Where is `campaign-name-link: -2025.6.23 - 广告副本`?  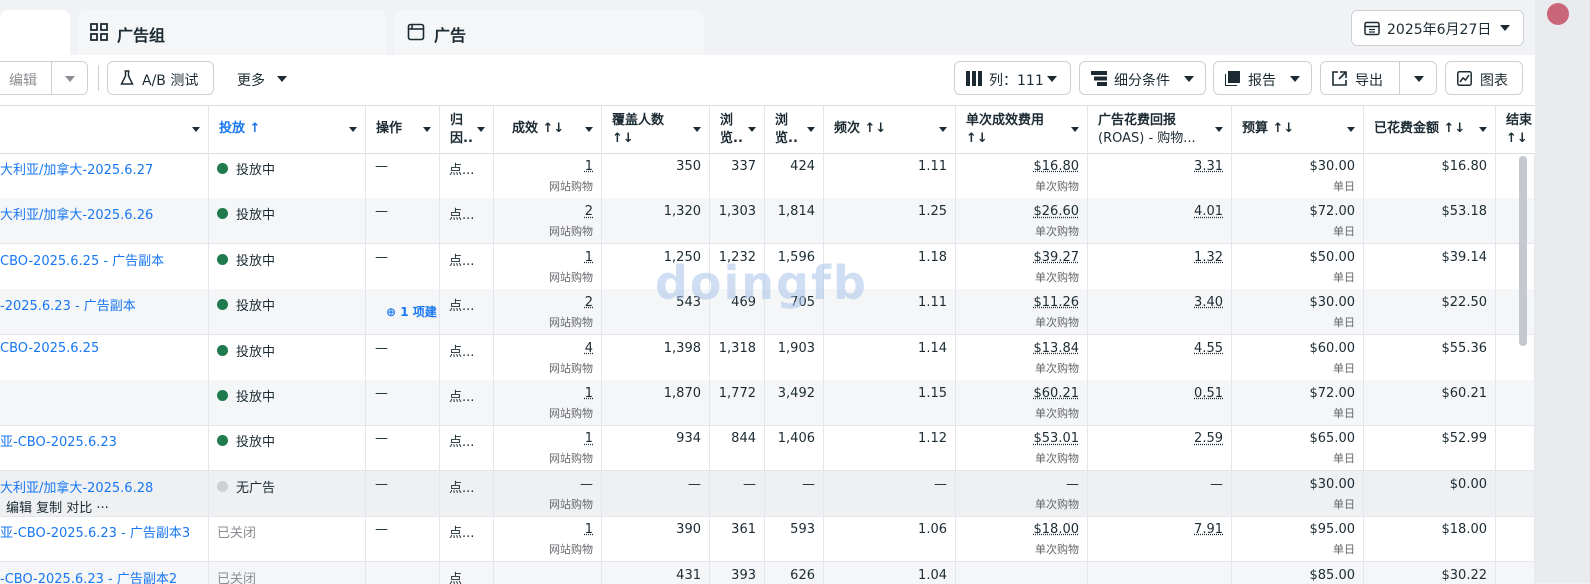
campaign-name-link: -2025.6.23 - 广告副本 is located at coordinates (68, 304).